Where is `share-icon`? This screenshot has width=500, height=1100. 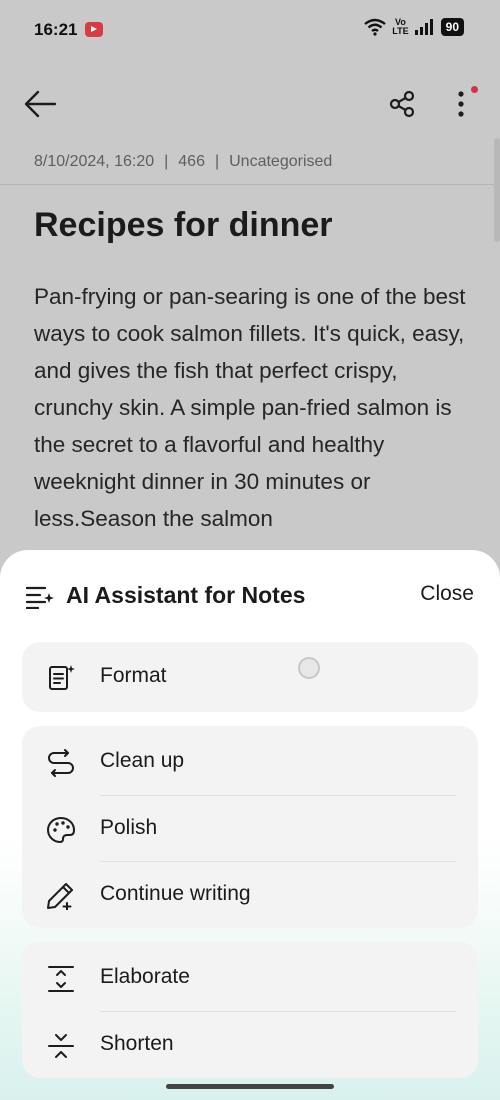
share-icon is located at coordinates (402, 104).